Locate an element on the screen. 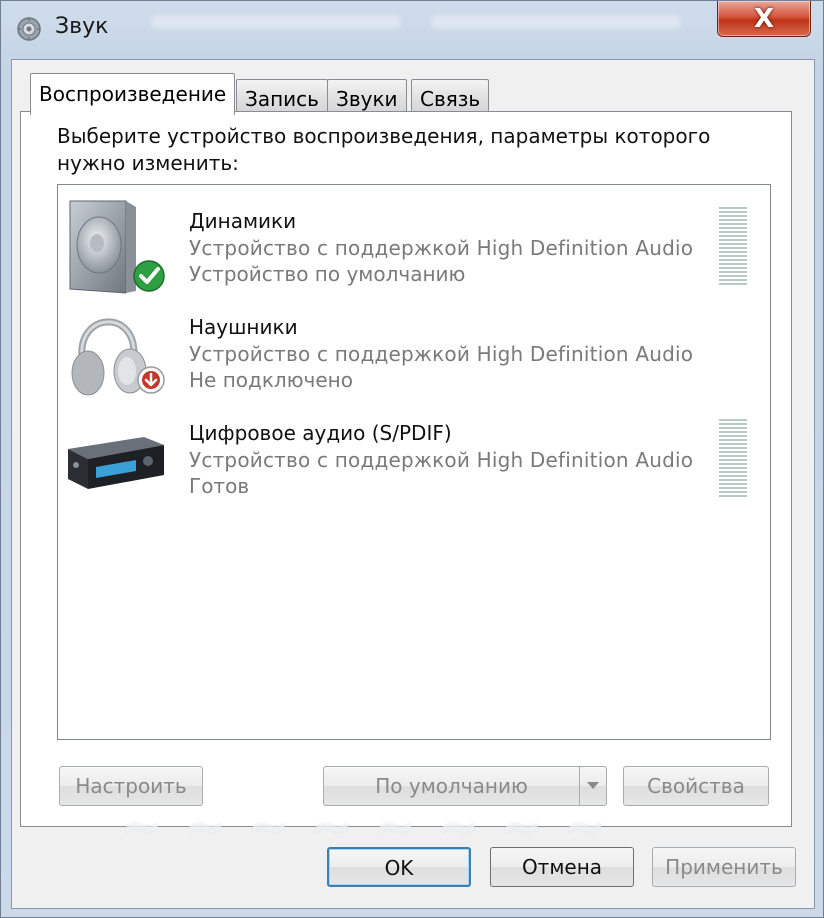 The image size is (824, 918). tab-playback: Воспроизведение is located at coordinates (133, 94).